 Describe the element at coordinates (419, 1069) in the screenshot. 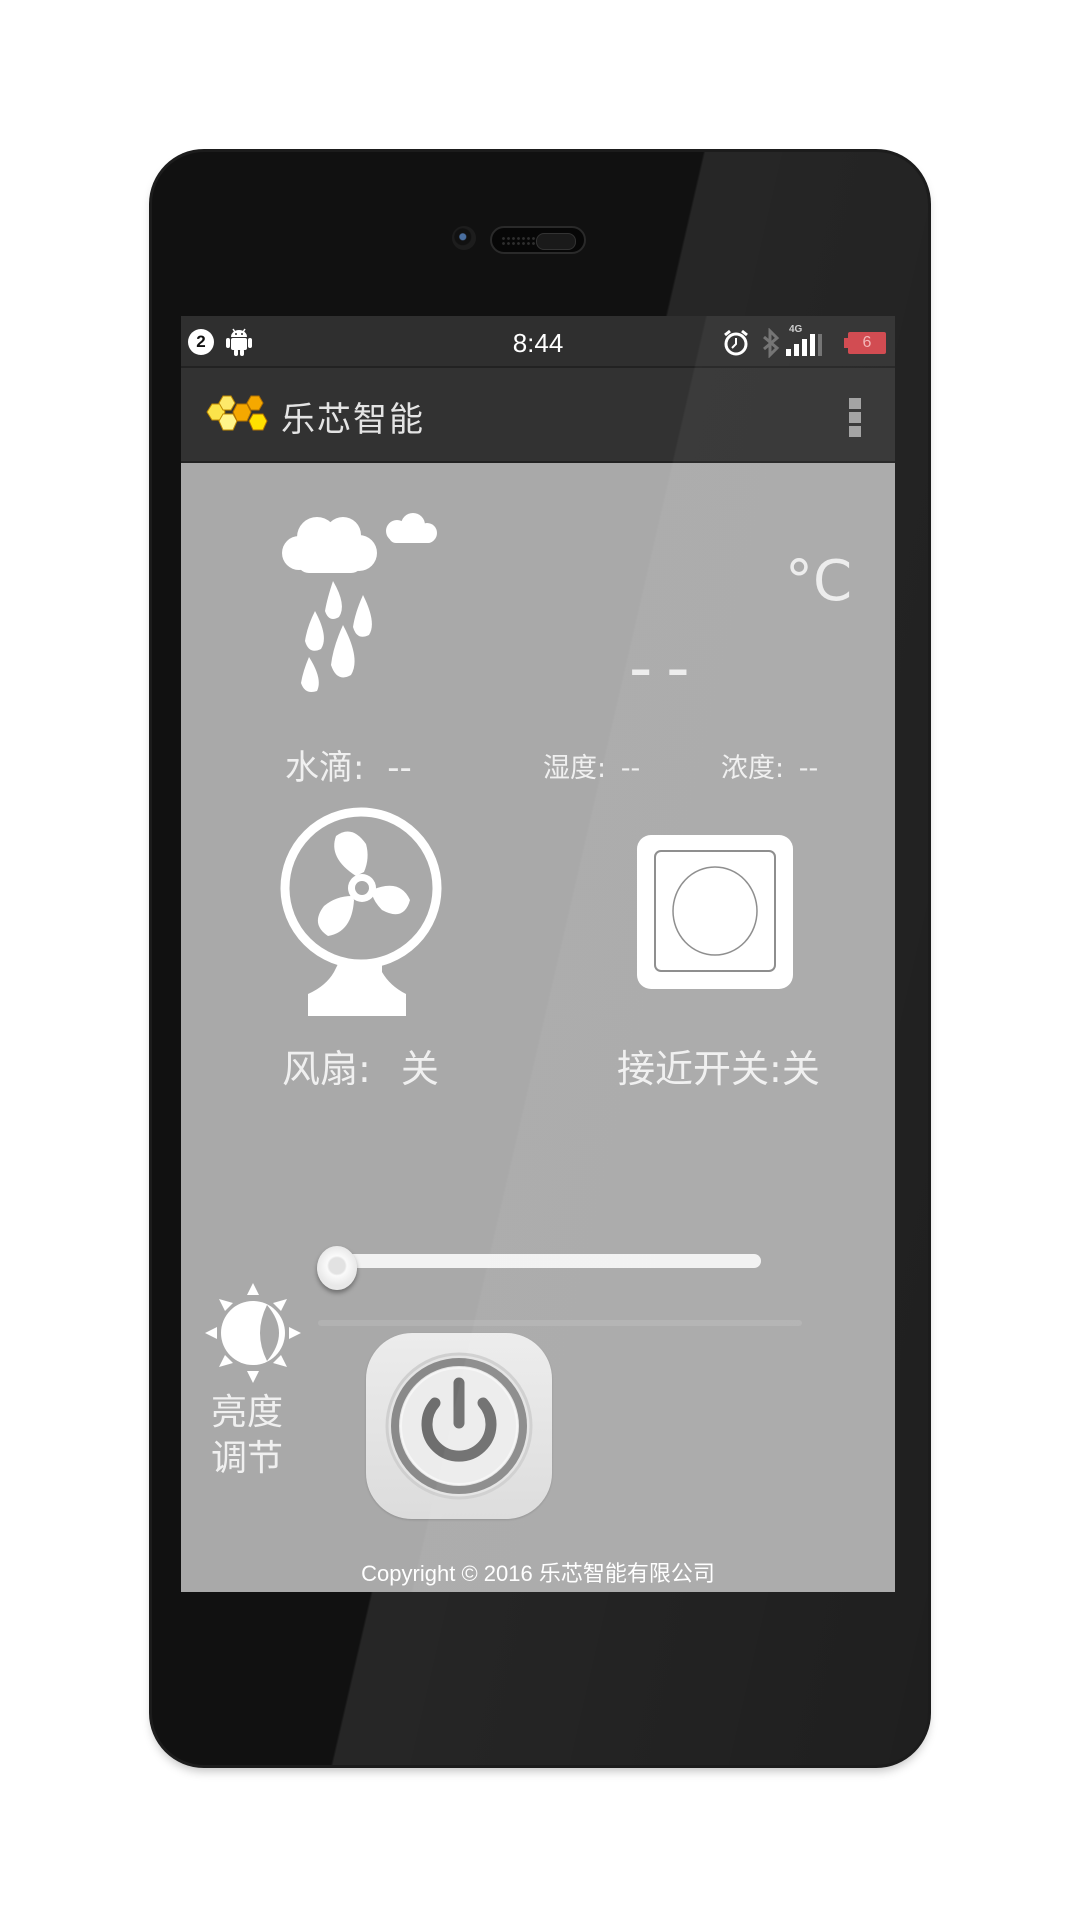

I see `fan-state: 关` at that location.